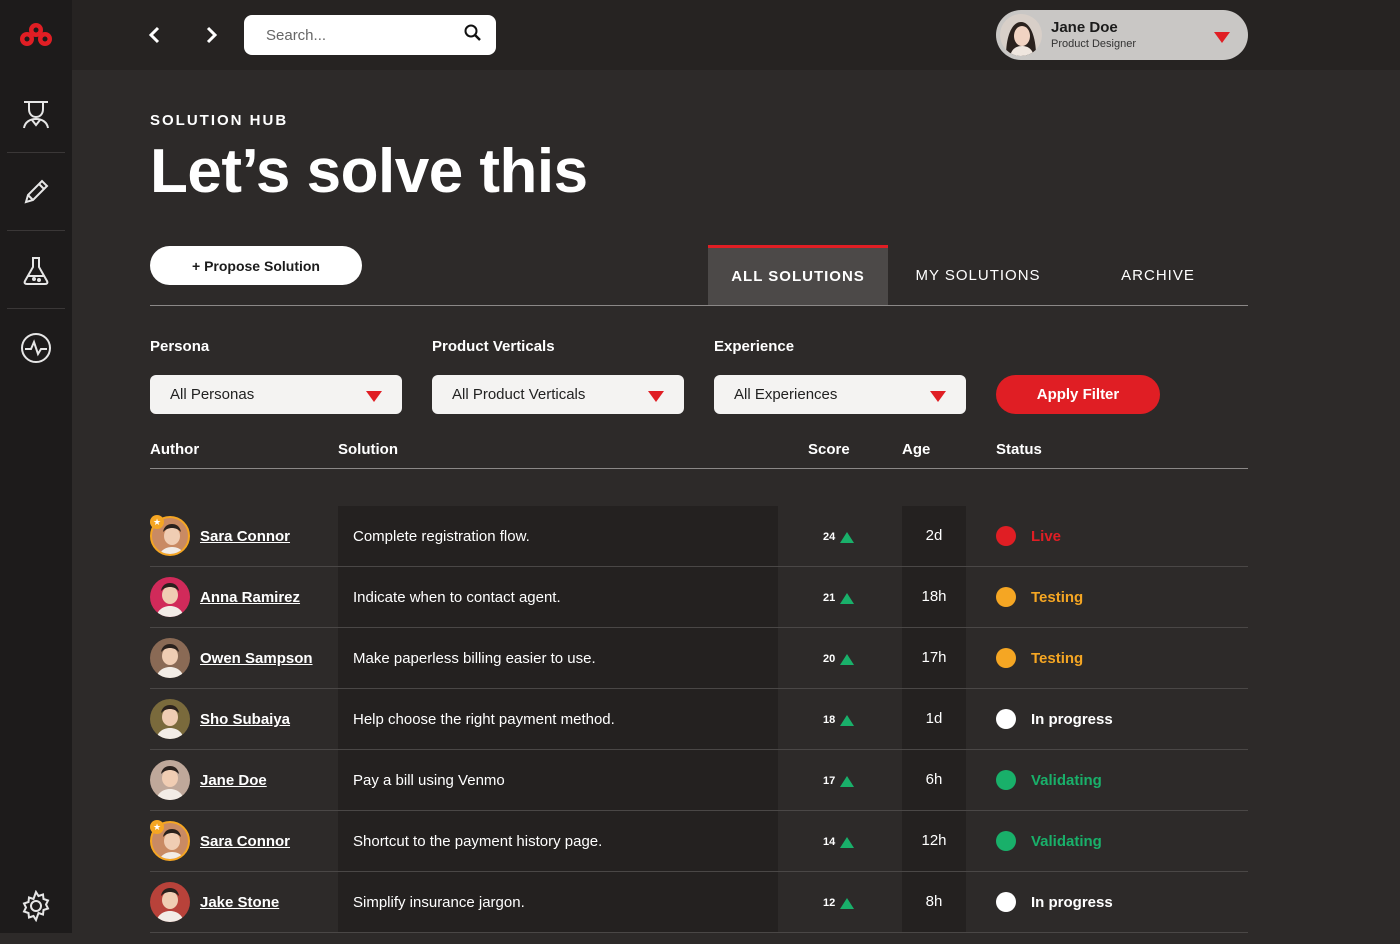  I want to click on column-header-age: Age, so click(916, 449).